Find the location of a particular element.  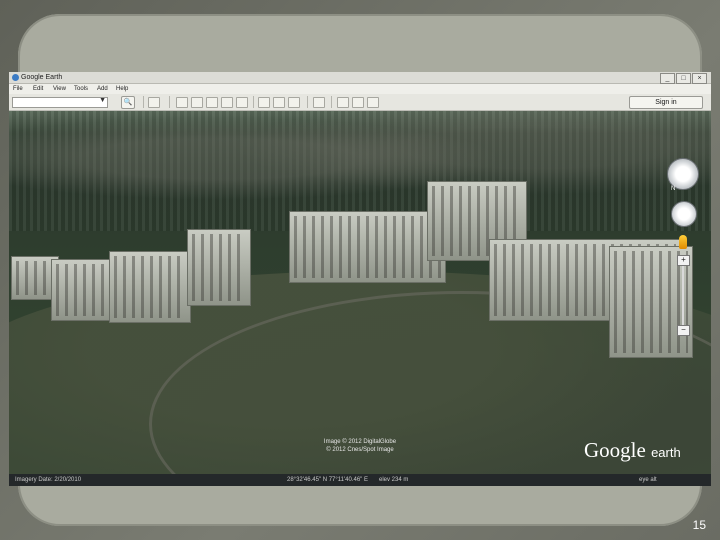

logo-text: Google is located at coordinates (615, 450).